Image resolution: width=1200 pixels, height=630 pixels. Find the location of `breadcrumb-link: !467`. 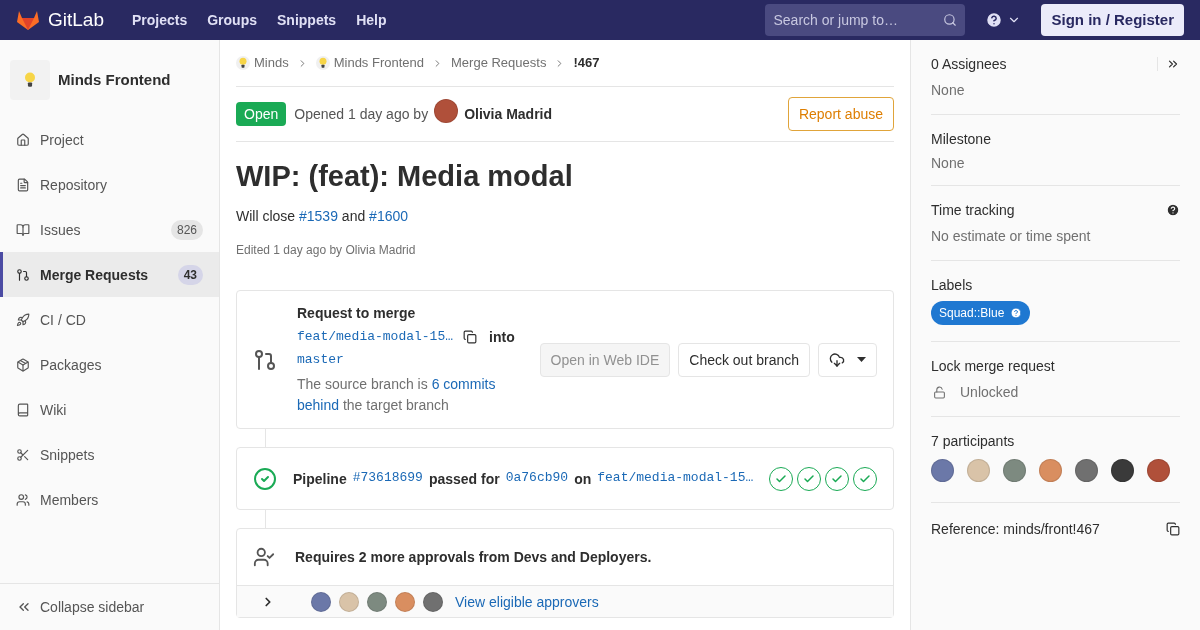

breadcrumb-link: !467 is located at coordinates (586, 63).